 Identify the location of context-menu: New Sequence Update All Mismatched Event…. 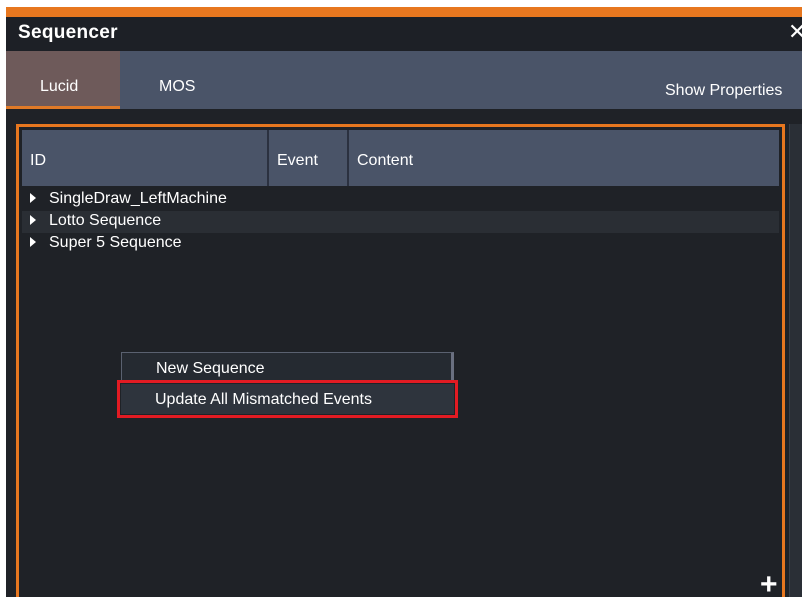
(287, 385).